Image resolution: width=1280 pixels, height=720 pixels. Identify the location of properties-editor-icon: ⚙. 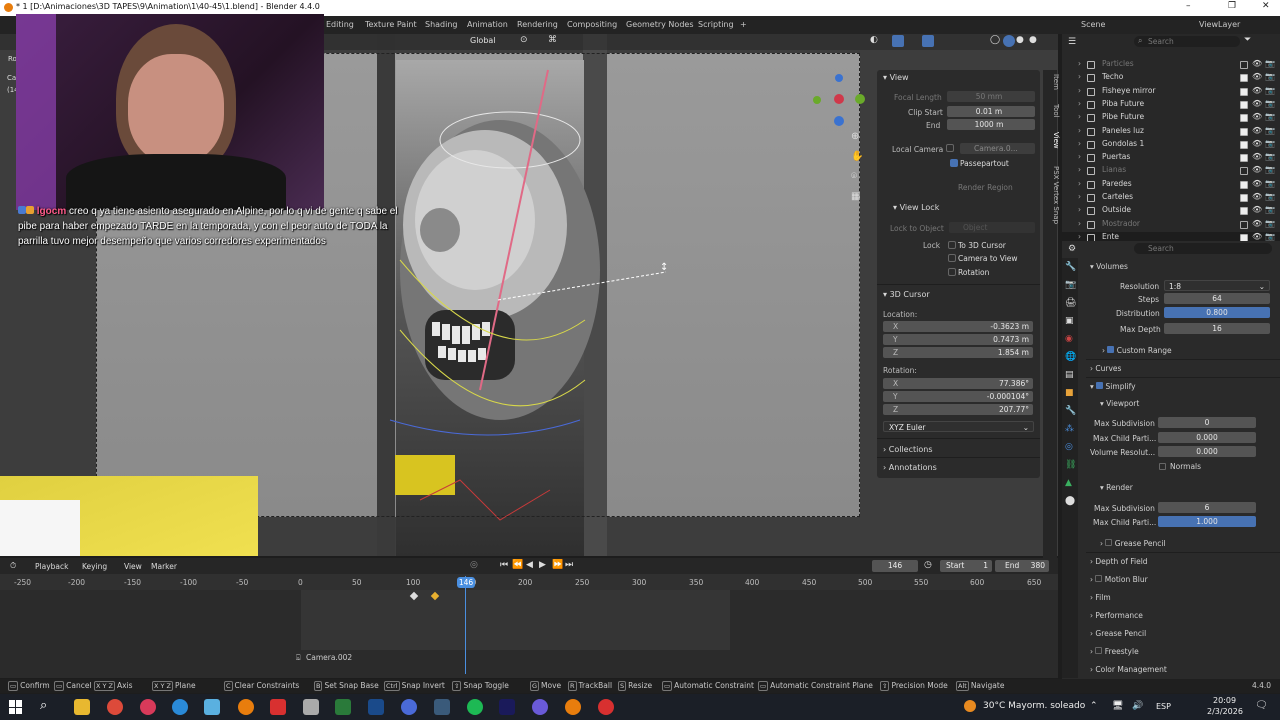
(1072, 249).